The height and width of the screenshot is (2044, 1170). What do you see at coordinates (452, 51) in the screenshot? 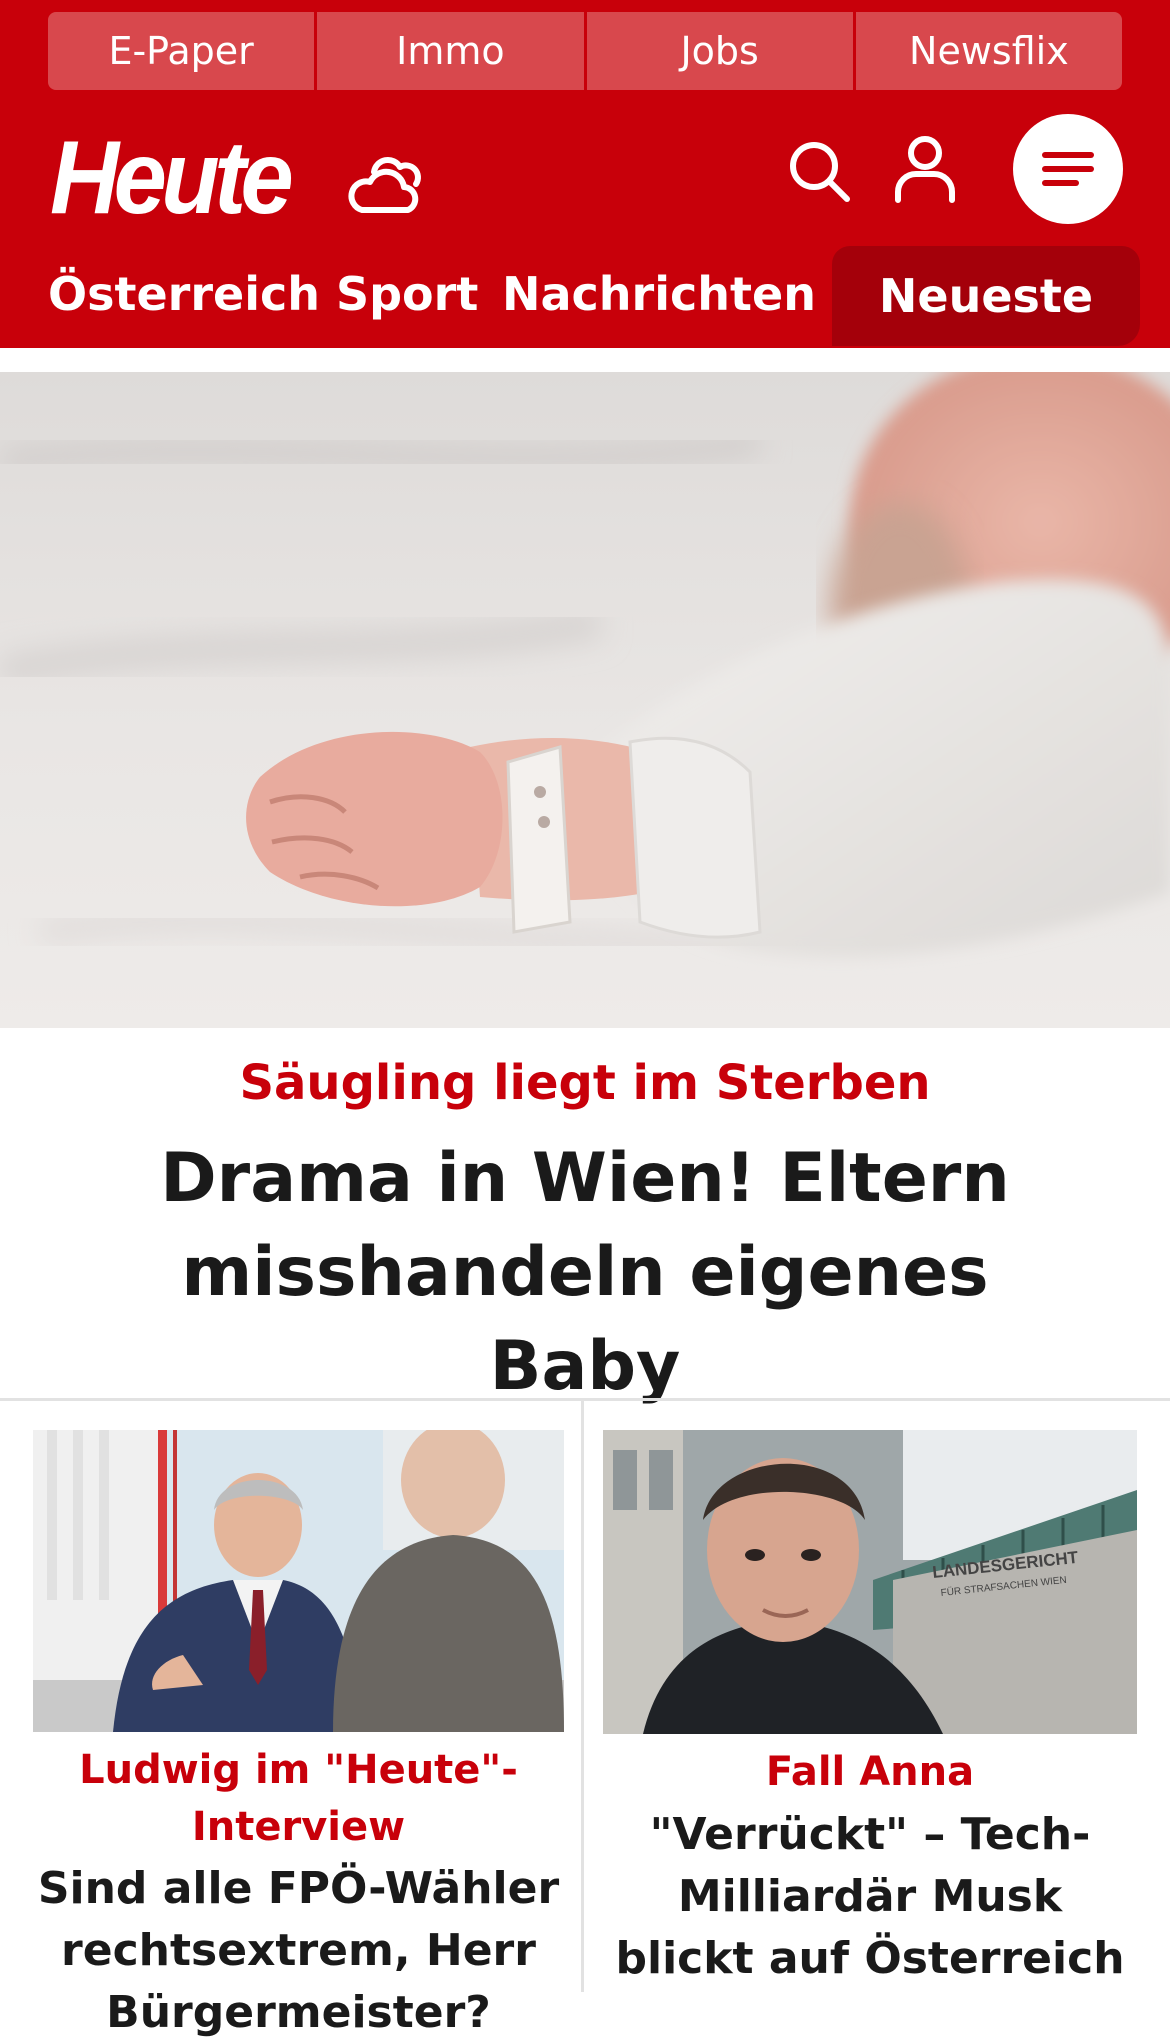
I see `service-link-immo: Immo` at bounding box center [452, 51].